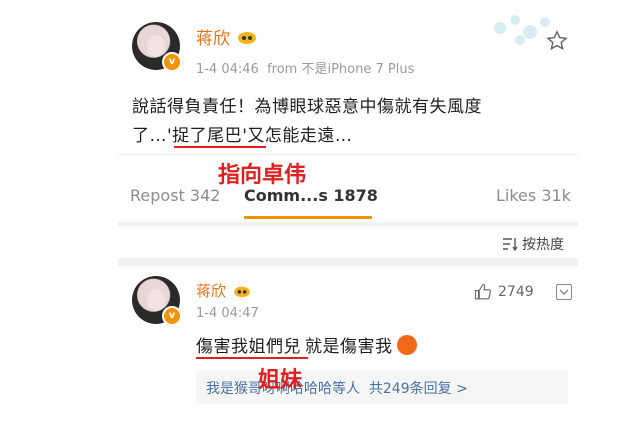 Image resolution: width=640 pixels, height=433 pixels. What do you see at coordinates (305, 69) in the screenshot?
I see `post-meta: 1-4 04:46 from 不是iPhone 7 Plus` at bounding box center [305, 69].